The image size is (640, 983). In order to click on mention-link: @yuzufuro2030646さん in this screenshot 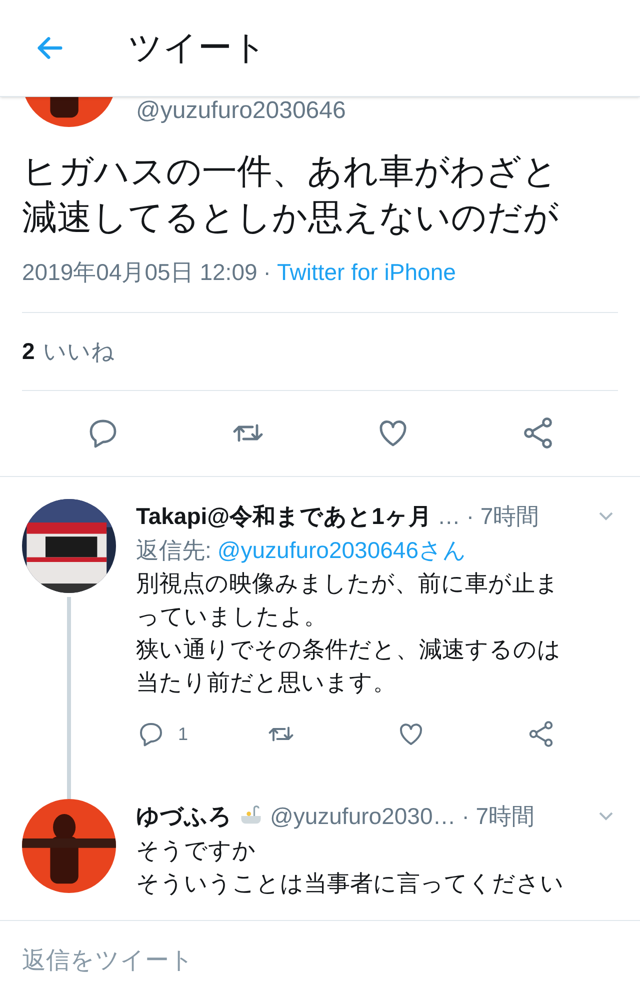, I will do `click(341, 550)`.